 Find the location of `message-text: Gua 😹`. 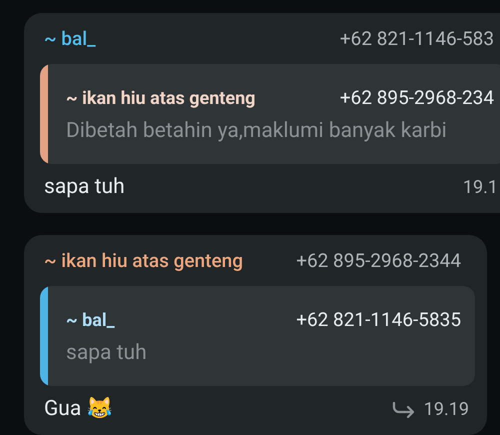

message-text: Gua 😹 is located at coordinates (78, 409).